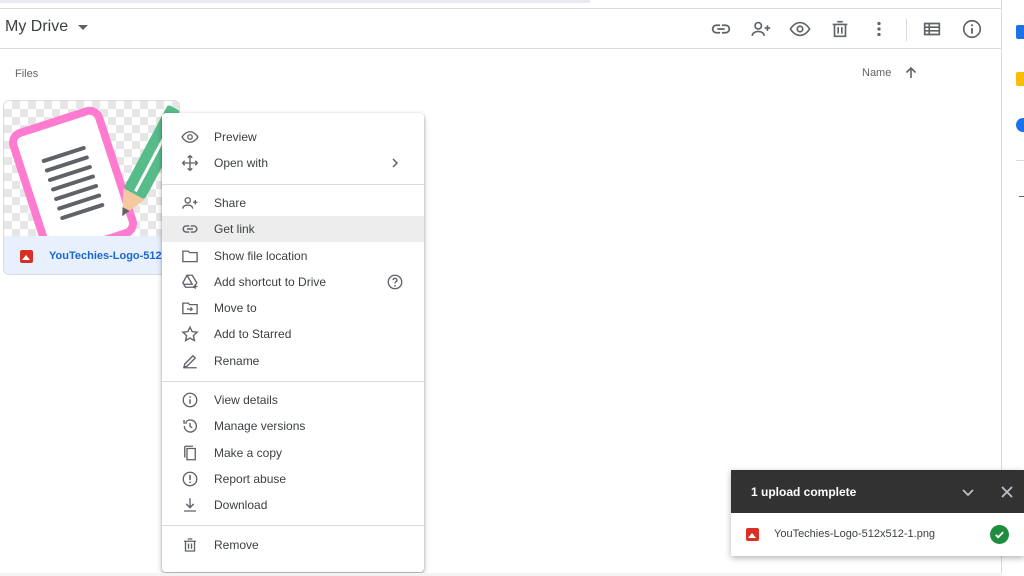 The width and height of the screenshot is (1024, 576). What do you see at coordinates (293, 308) in the screenshot?
I see `menu-item-move-to: Move to` at bounding box center [293, 308].